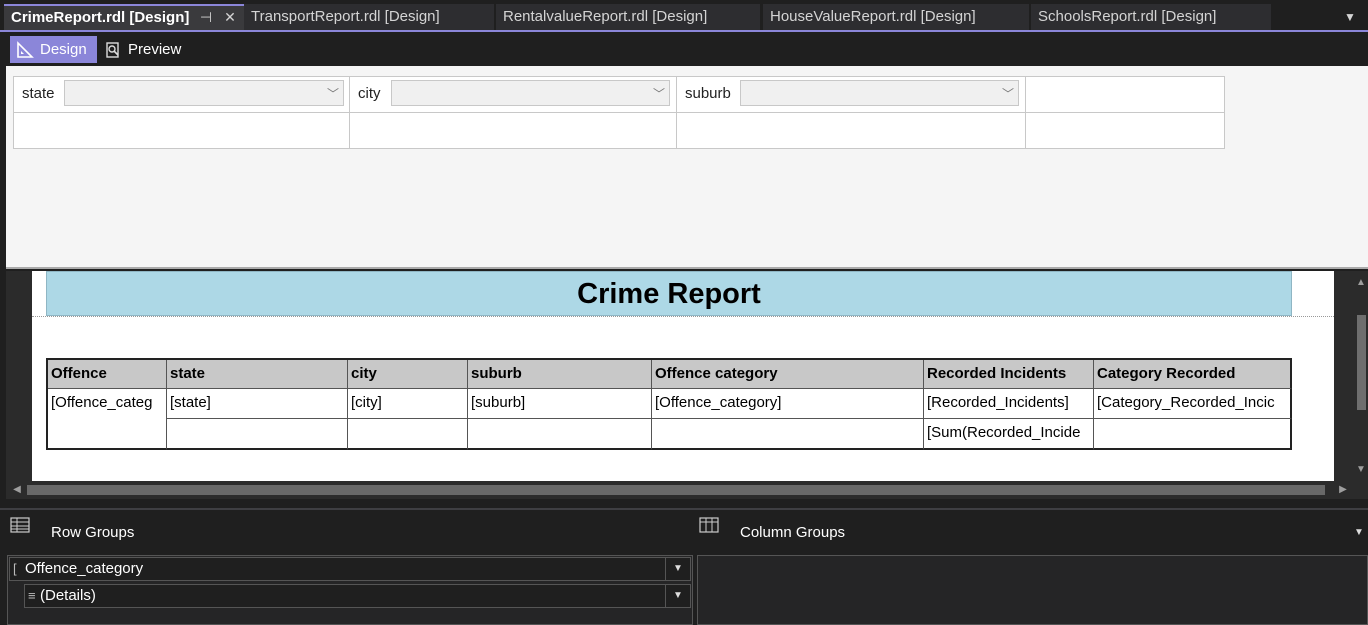 The image size is (1368, 625). I want to click on table-header-cell: Offence, so click(107, 374).